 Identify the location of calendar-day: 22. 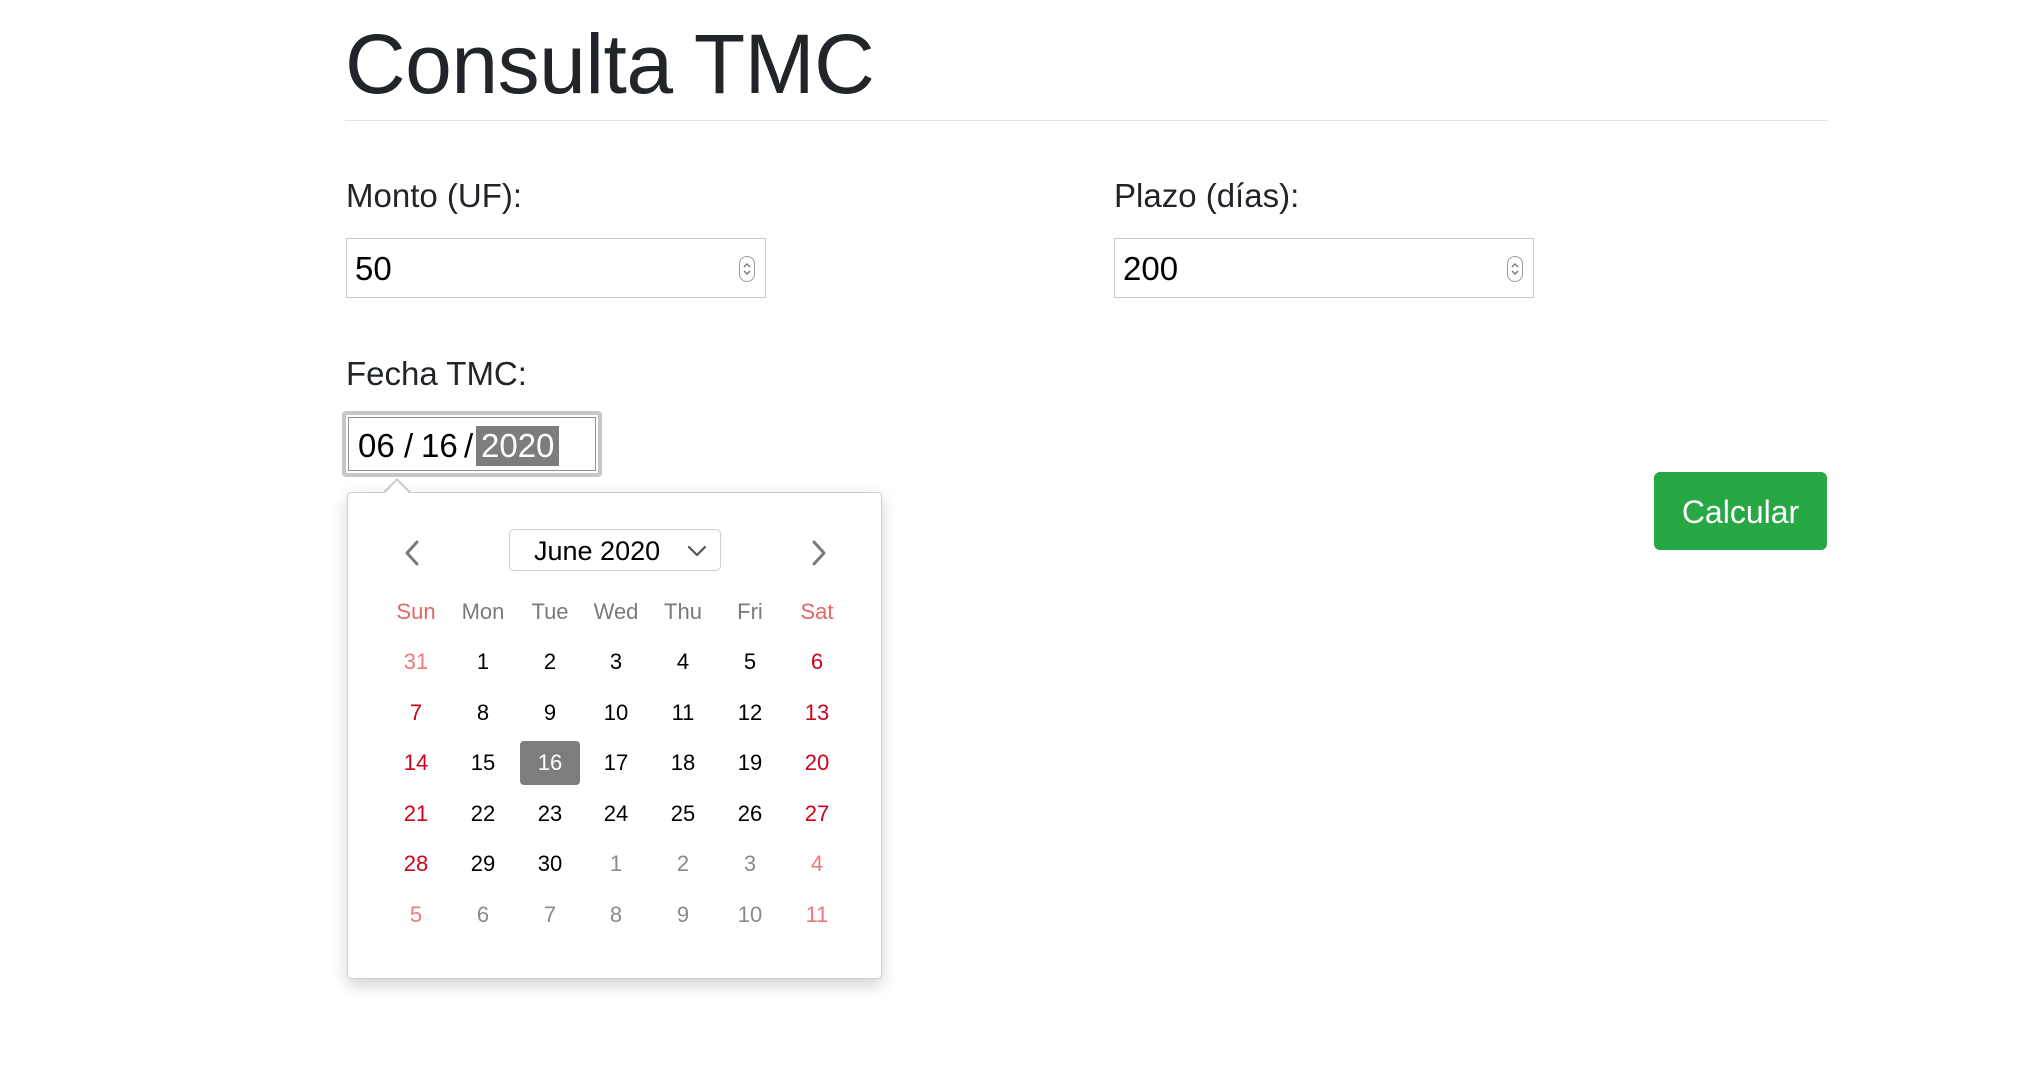
(483, 814).